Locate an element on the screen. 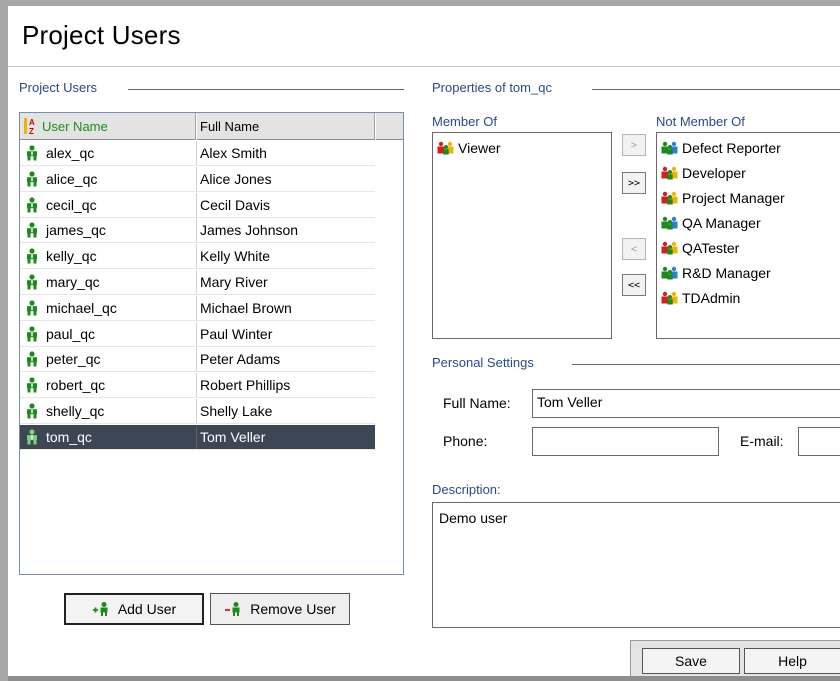 Image resolution: width=840 pixels, height=681 pixels. column-header-filler is located at coordinates (389, 126).